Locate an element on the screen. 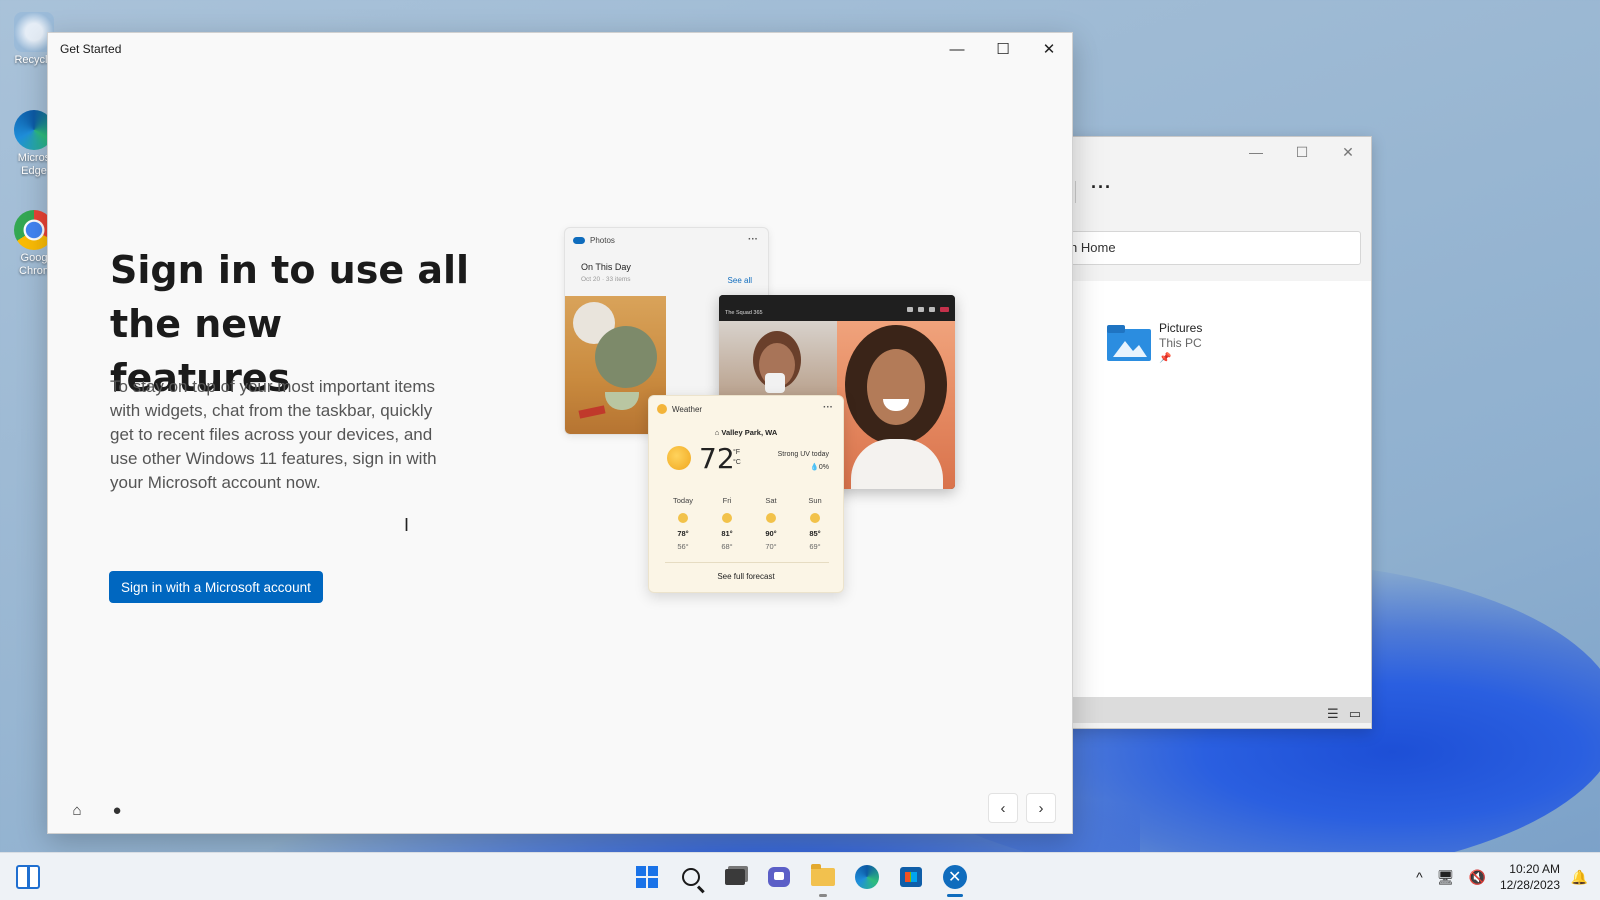 The width and height of the screenshot is (1600, 900). search-button is located at coordinates (691, 877).